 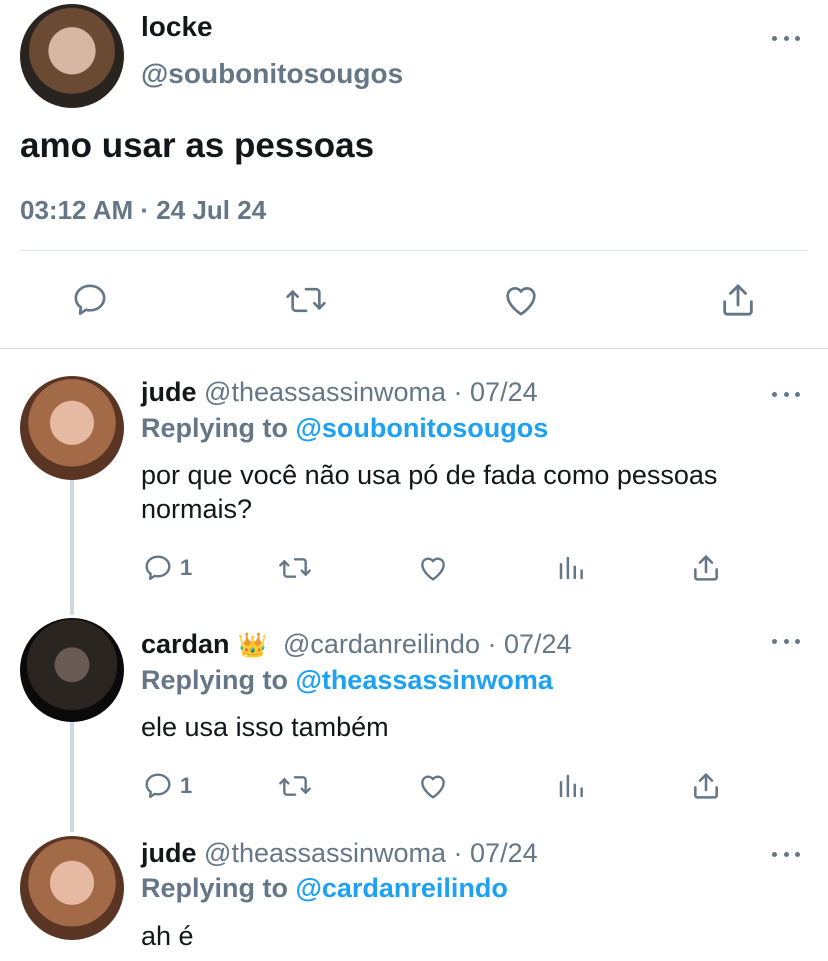 What do you see at coordinates (252, 645) in the screenshot?
I see `crown-badge-icon: 👑` at bounding box center [252, 645].